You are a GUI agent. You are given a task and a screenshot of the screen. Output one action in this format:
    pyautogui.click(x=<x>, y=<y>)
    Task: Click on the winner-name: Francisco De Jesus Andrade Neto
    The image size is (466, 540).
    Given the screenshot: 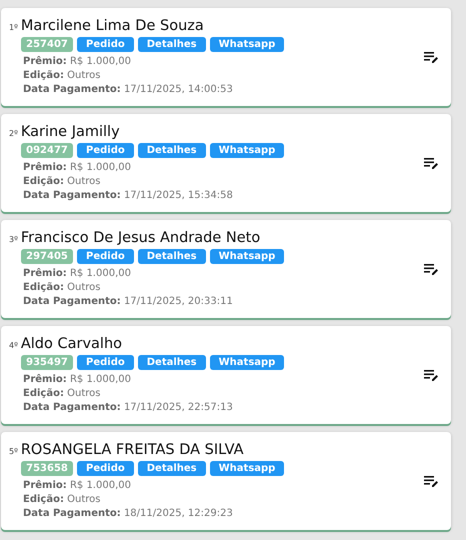 What is the action you would take?
    pyautogui.click(x=140, y=238)
    